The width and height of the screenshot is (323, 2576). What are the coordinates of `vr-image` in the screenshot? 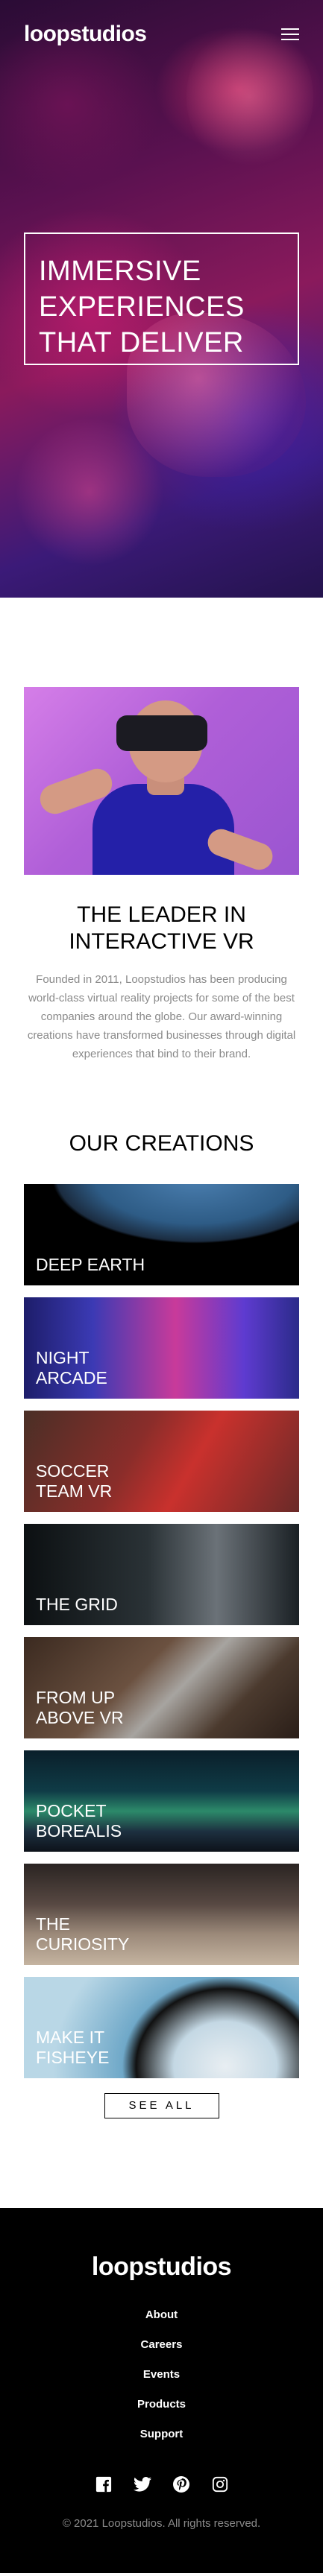 It's located at (161, 781).